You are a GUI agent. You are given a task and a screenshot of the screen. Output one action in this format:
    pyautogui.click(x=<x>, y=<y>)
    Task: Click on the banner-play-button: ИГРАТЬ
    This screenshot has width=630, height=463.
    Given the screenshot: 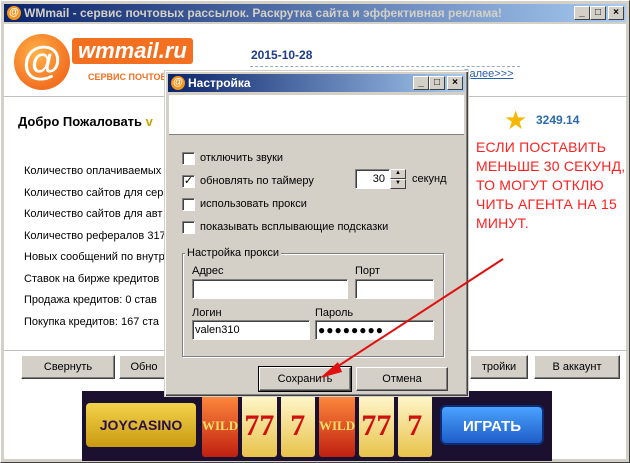 What is the action you would take?
    pyautogui.click(x=492, y=425)
    